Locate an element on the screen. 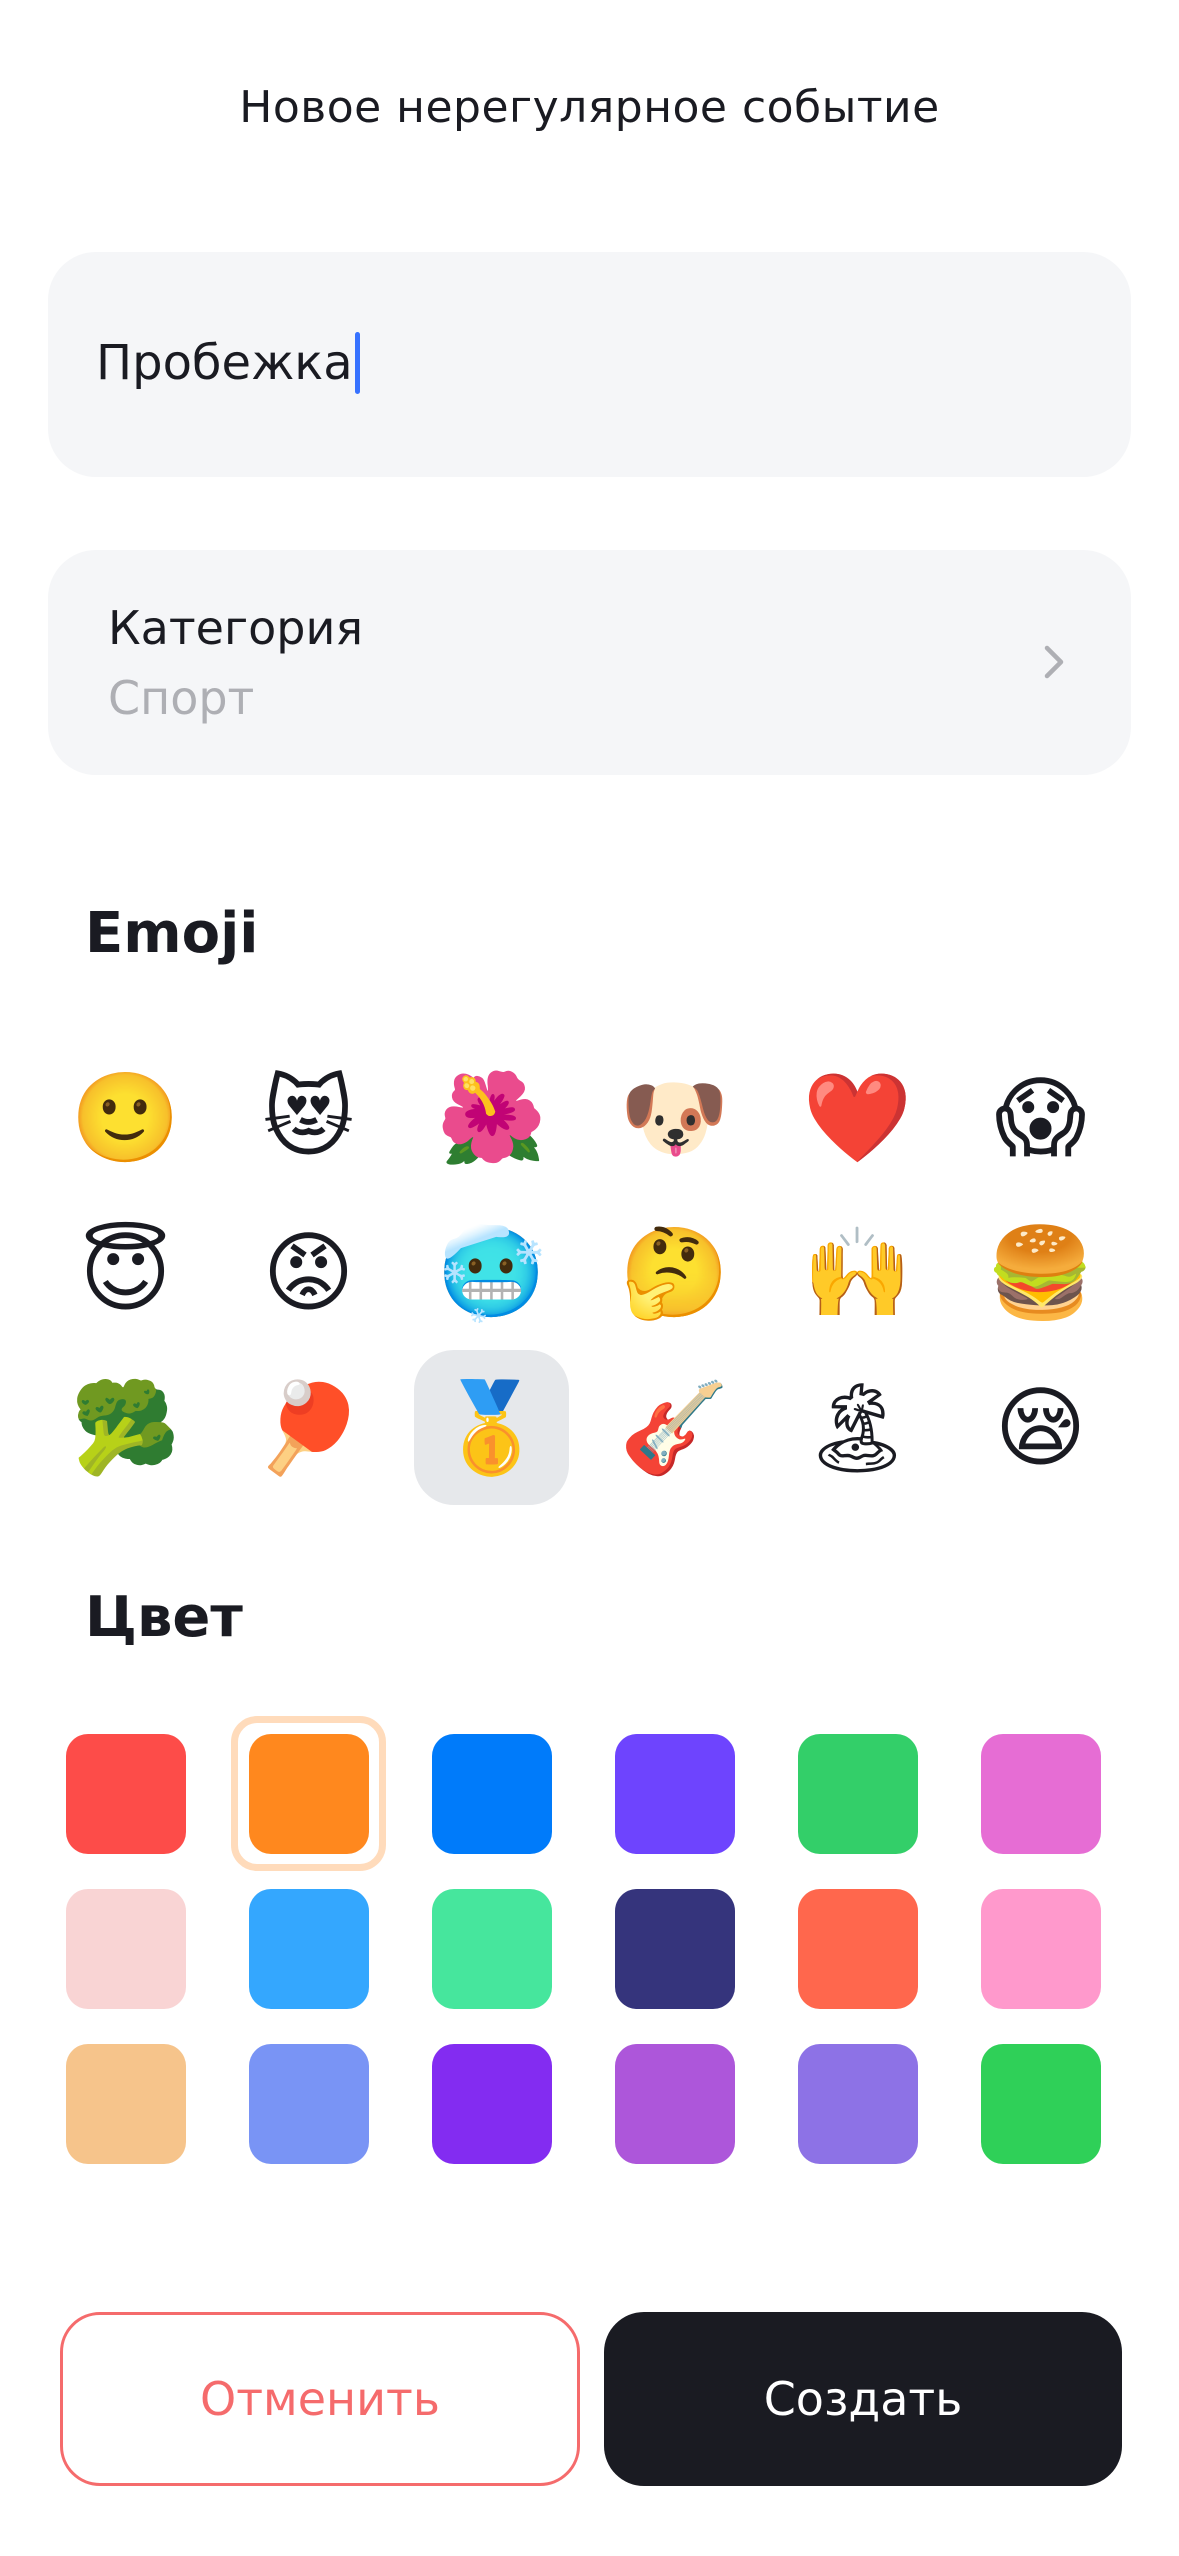 This screenshot has width=1179, height=2556. emoji-option-thinking-face: 🤔 is located at coordinates (674, 1272).